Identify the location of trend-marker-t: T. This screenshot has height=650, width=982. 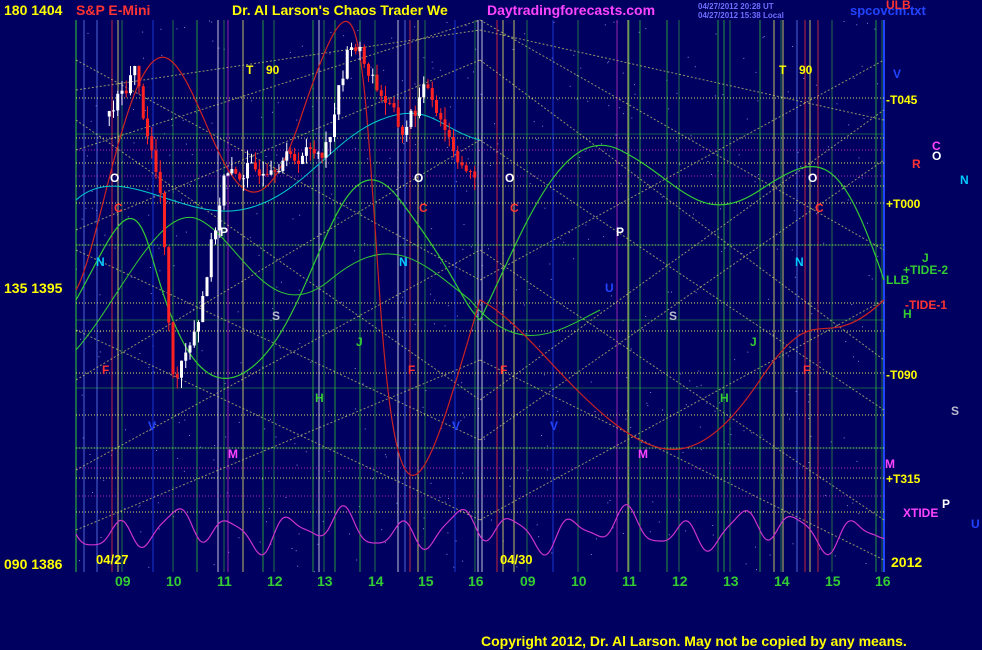
(783, 70).